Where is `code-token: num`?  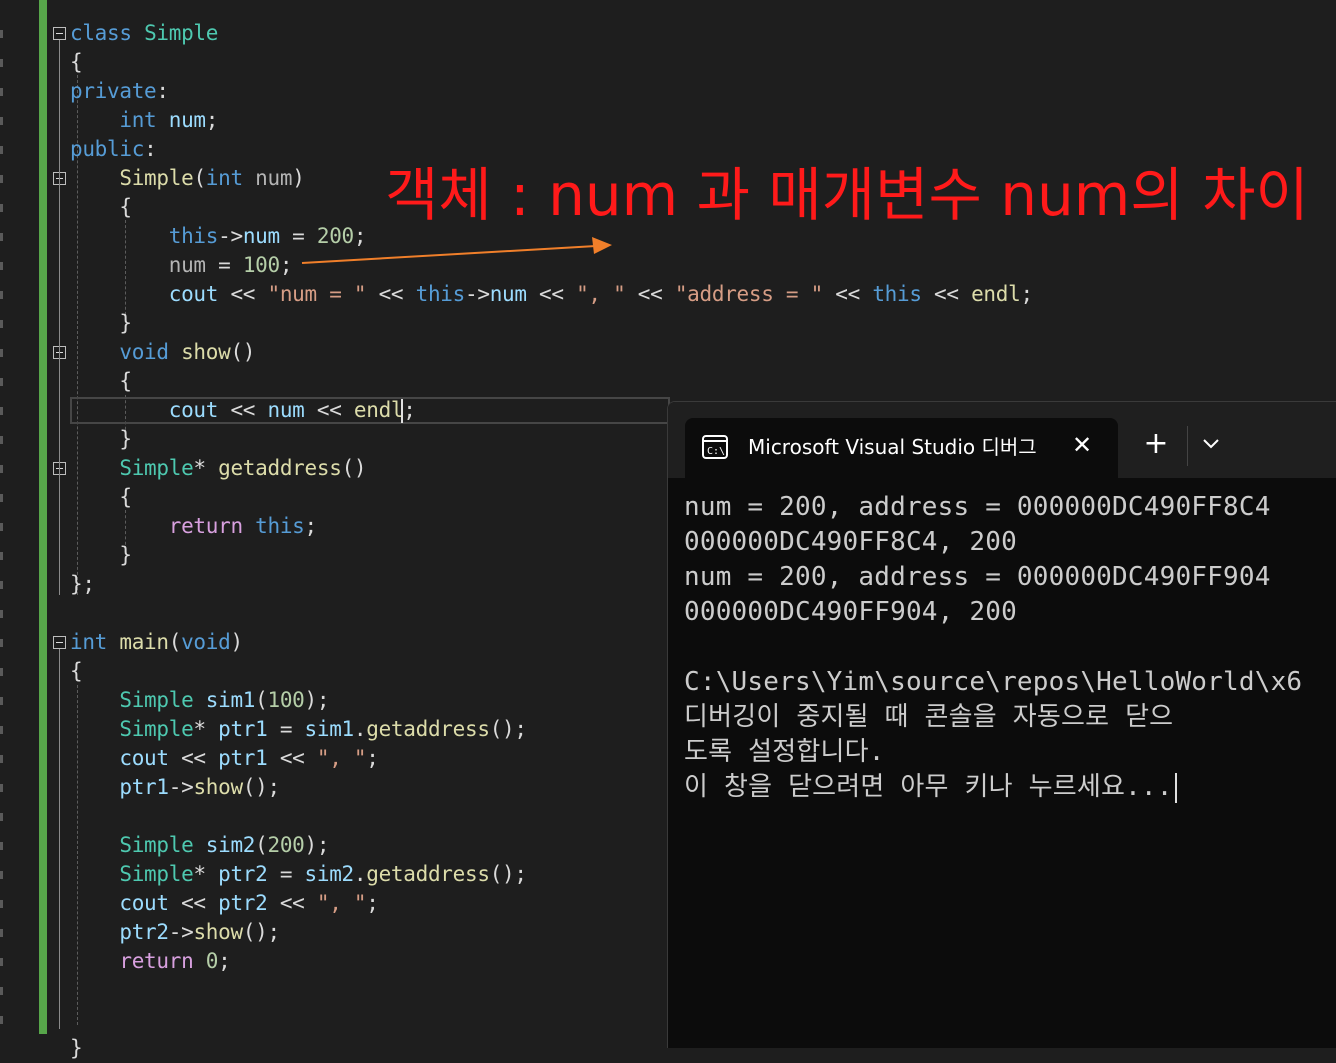
code-token: num is located at coordinates (187, 120).